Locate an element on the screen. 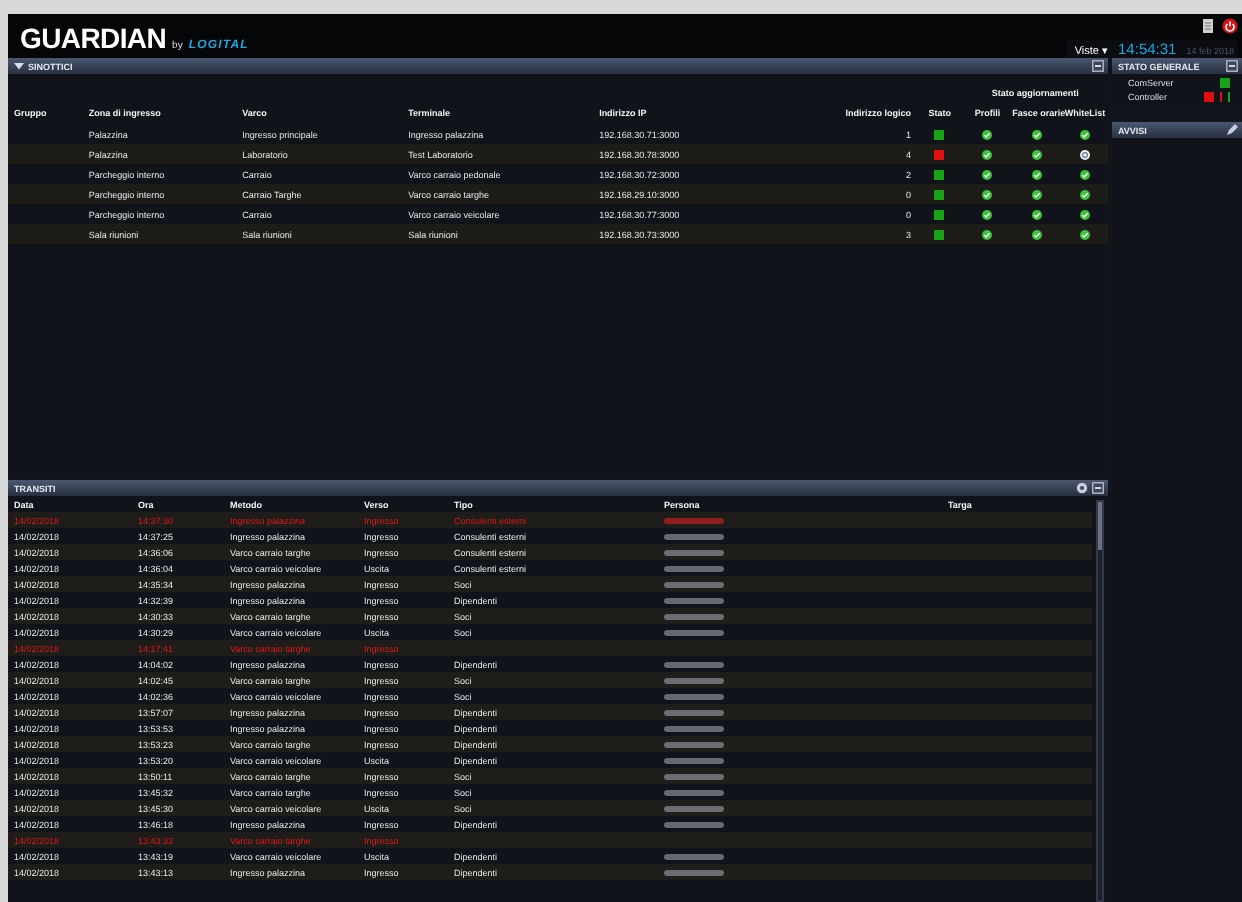 This screenshot has height=902, width=1242. scrollbar is located at coordinates (1100, 701).